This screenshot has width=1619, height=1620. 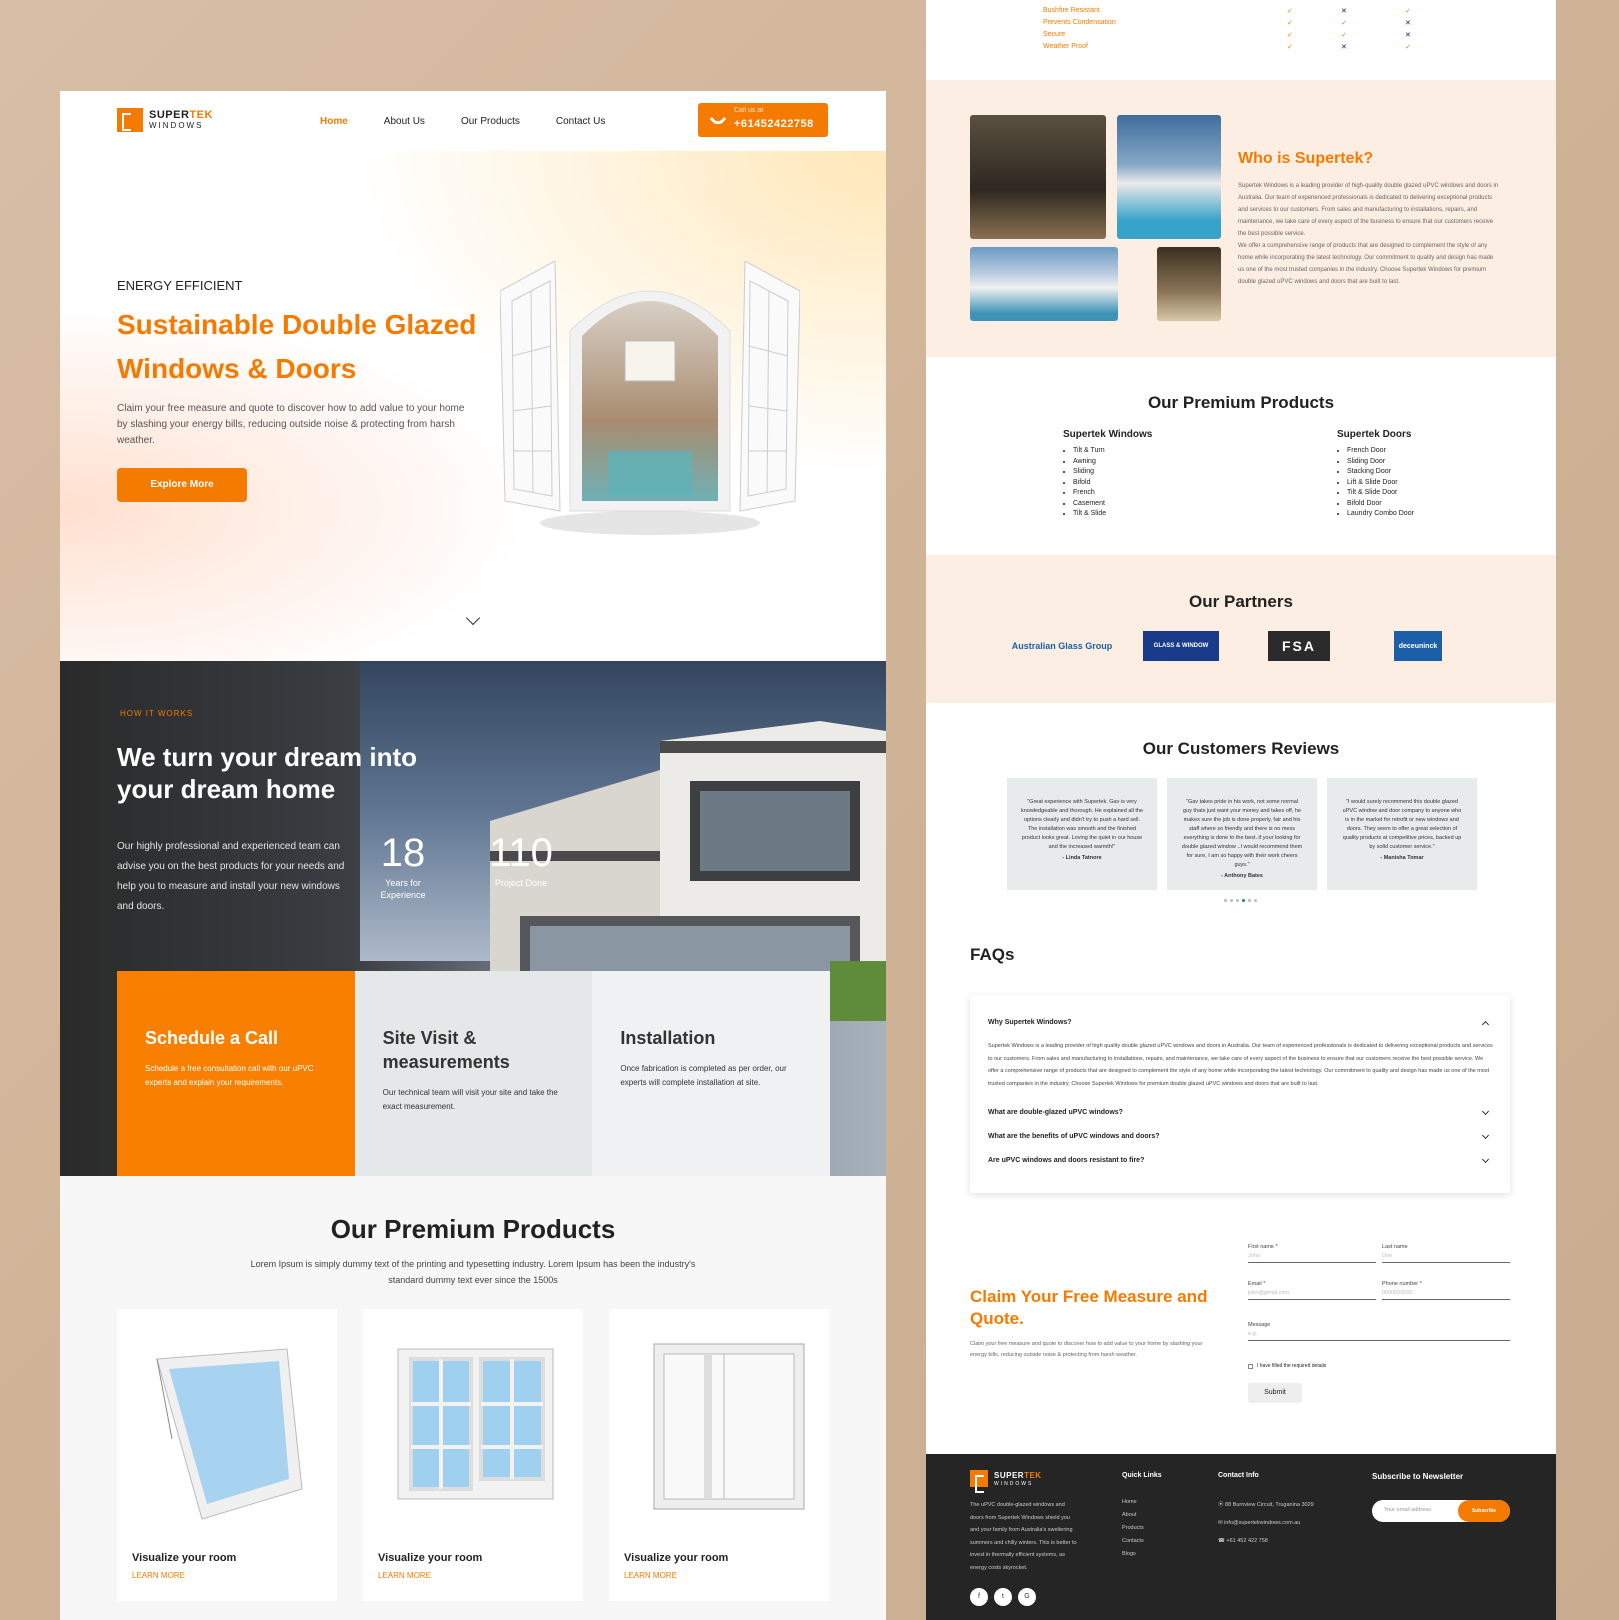 I want to click on newsletter-input: Your email address, so click(x=1407, y=1510).